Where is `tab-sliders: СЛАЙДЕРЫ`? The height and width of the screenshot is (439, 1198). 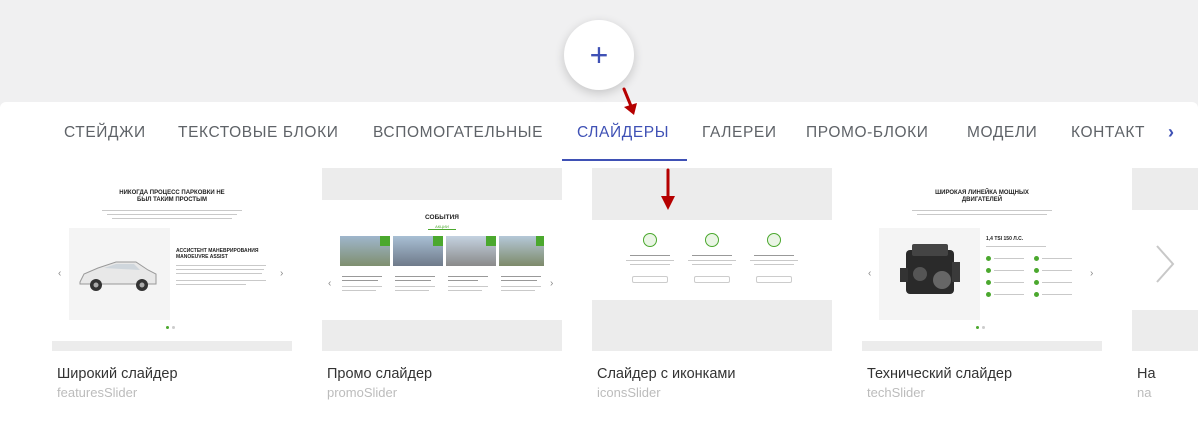
tab-sliders: СЛАЙДЕРЫ is located at coordinates (623, 133).